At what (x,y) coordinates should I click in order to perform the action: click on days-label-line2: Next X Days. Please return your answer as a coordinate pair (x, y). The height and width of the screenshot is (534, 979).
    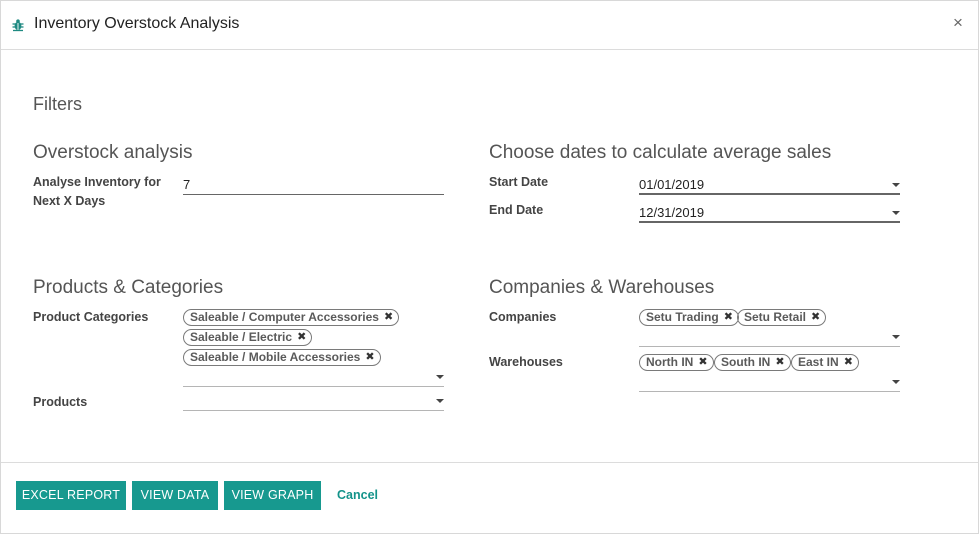
    Looking at the image, I should click on (69, 201).